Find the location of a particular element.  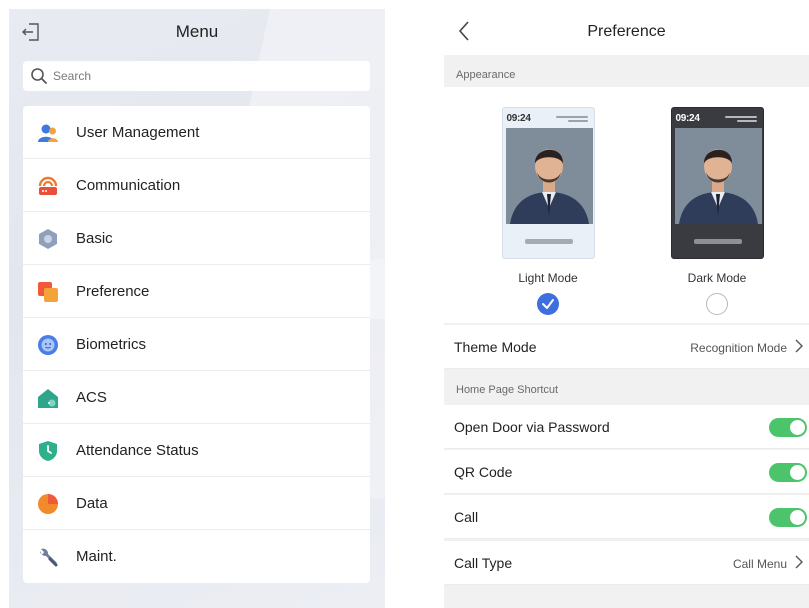

search-input is located at coordinates (203, 76).